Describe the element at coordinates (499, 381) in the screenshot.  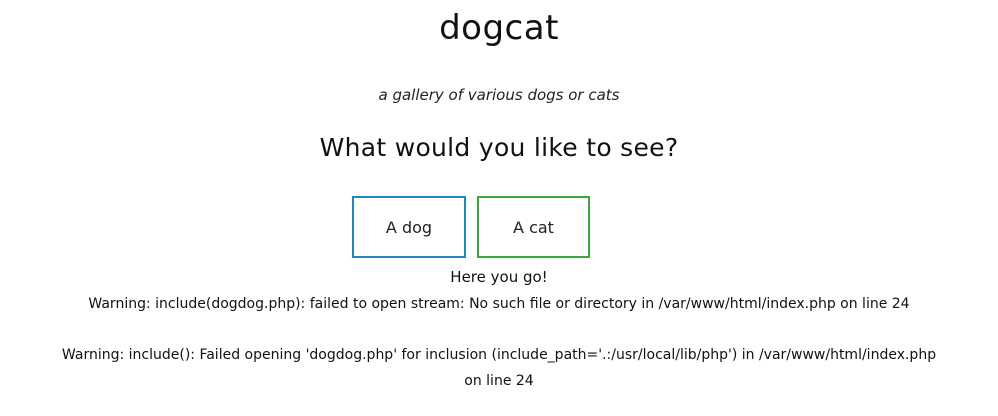
I see `php-warning-inclusion-line: on line 24` at that location.